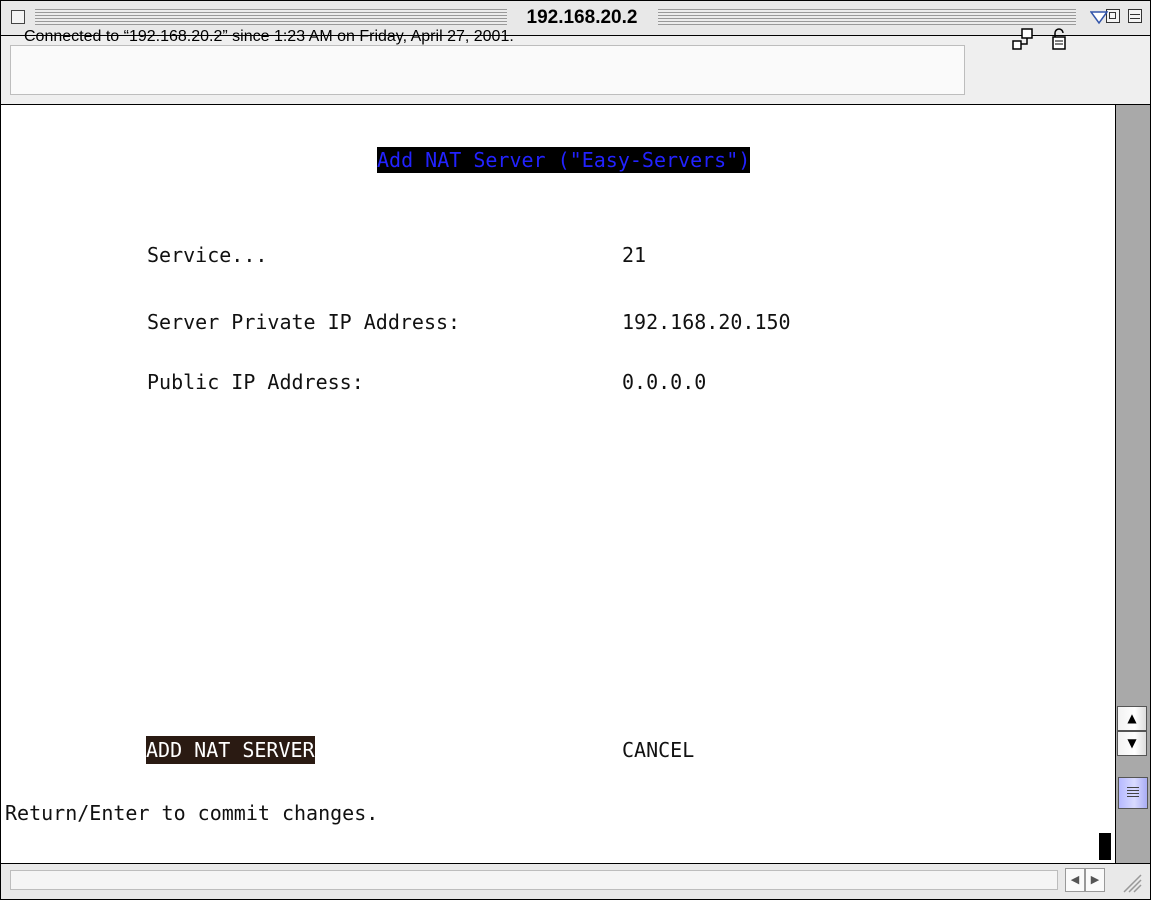 This screenshot has width=1151, height=900. Describe the element at coordinates (1133, 793) in the screenshot. I see `scroll-thumb` at that location.